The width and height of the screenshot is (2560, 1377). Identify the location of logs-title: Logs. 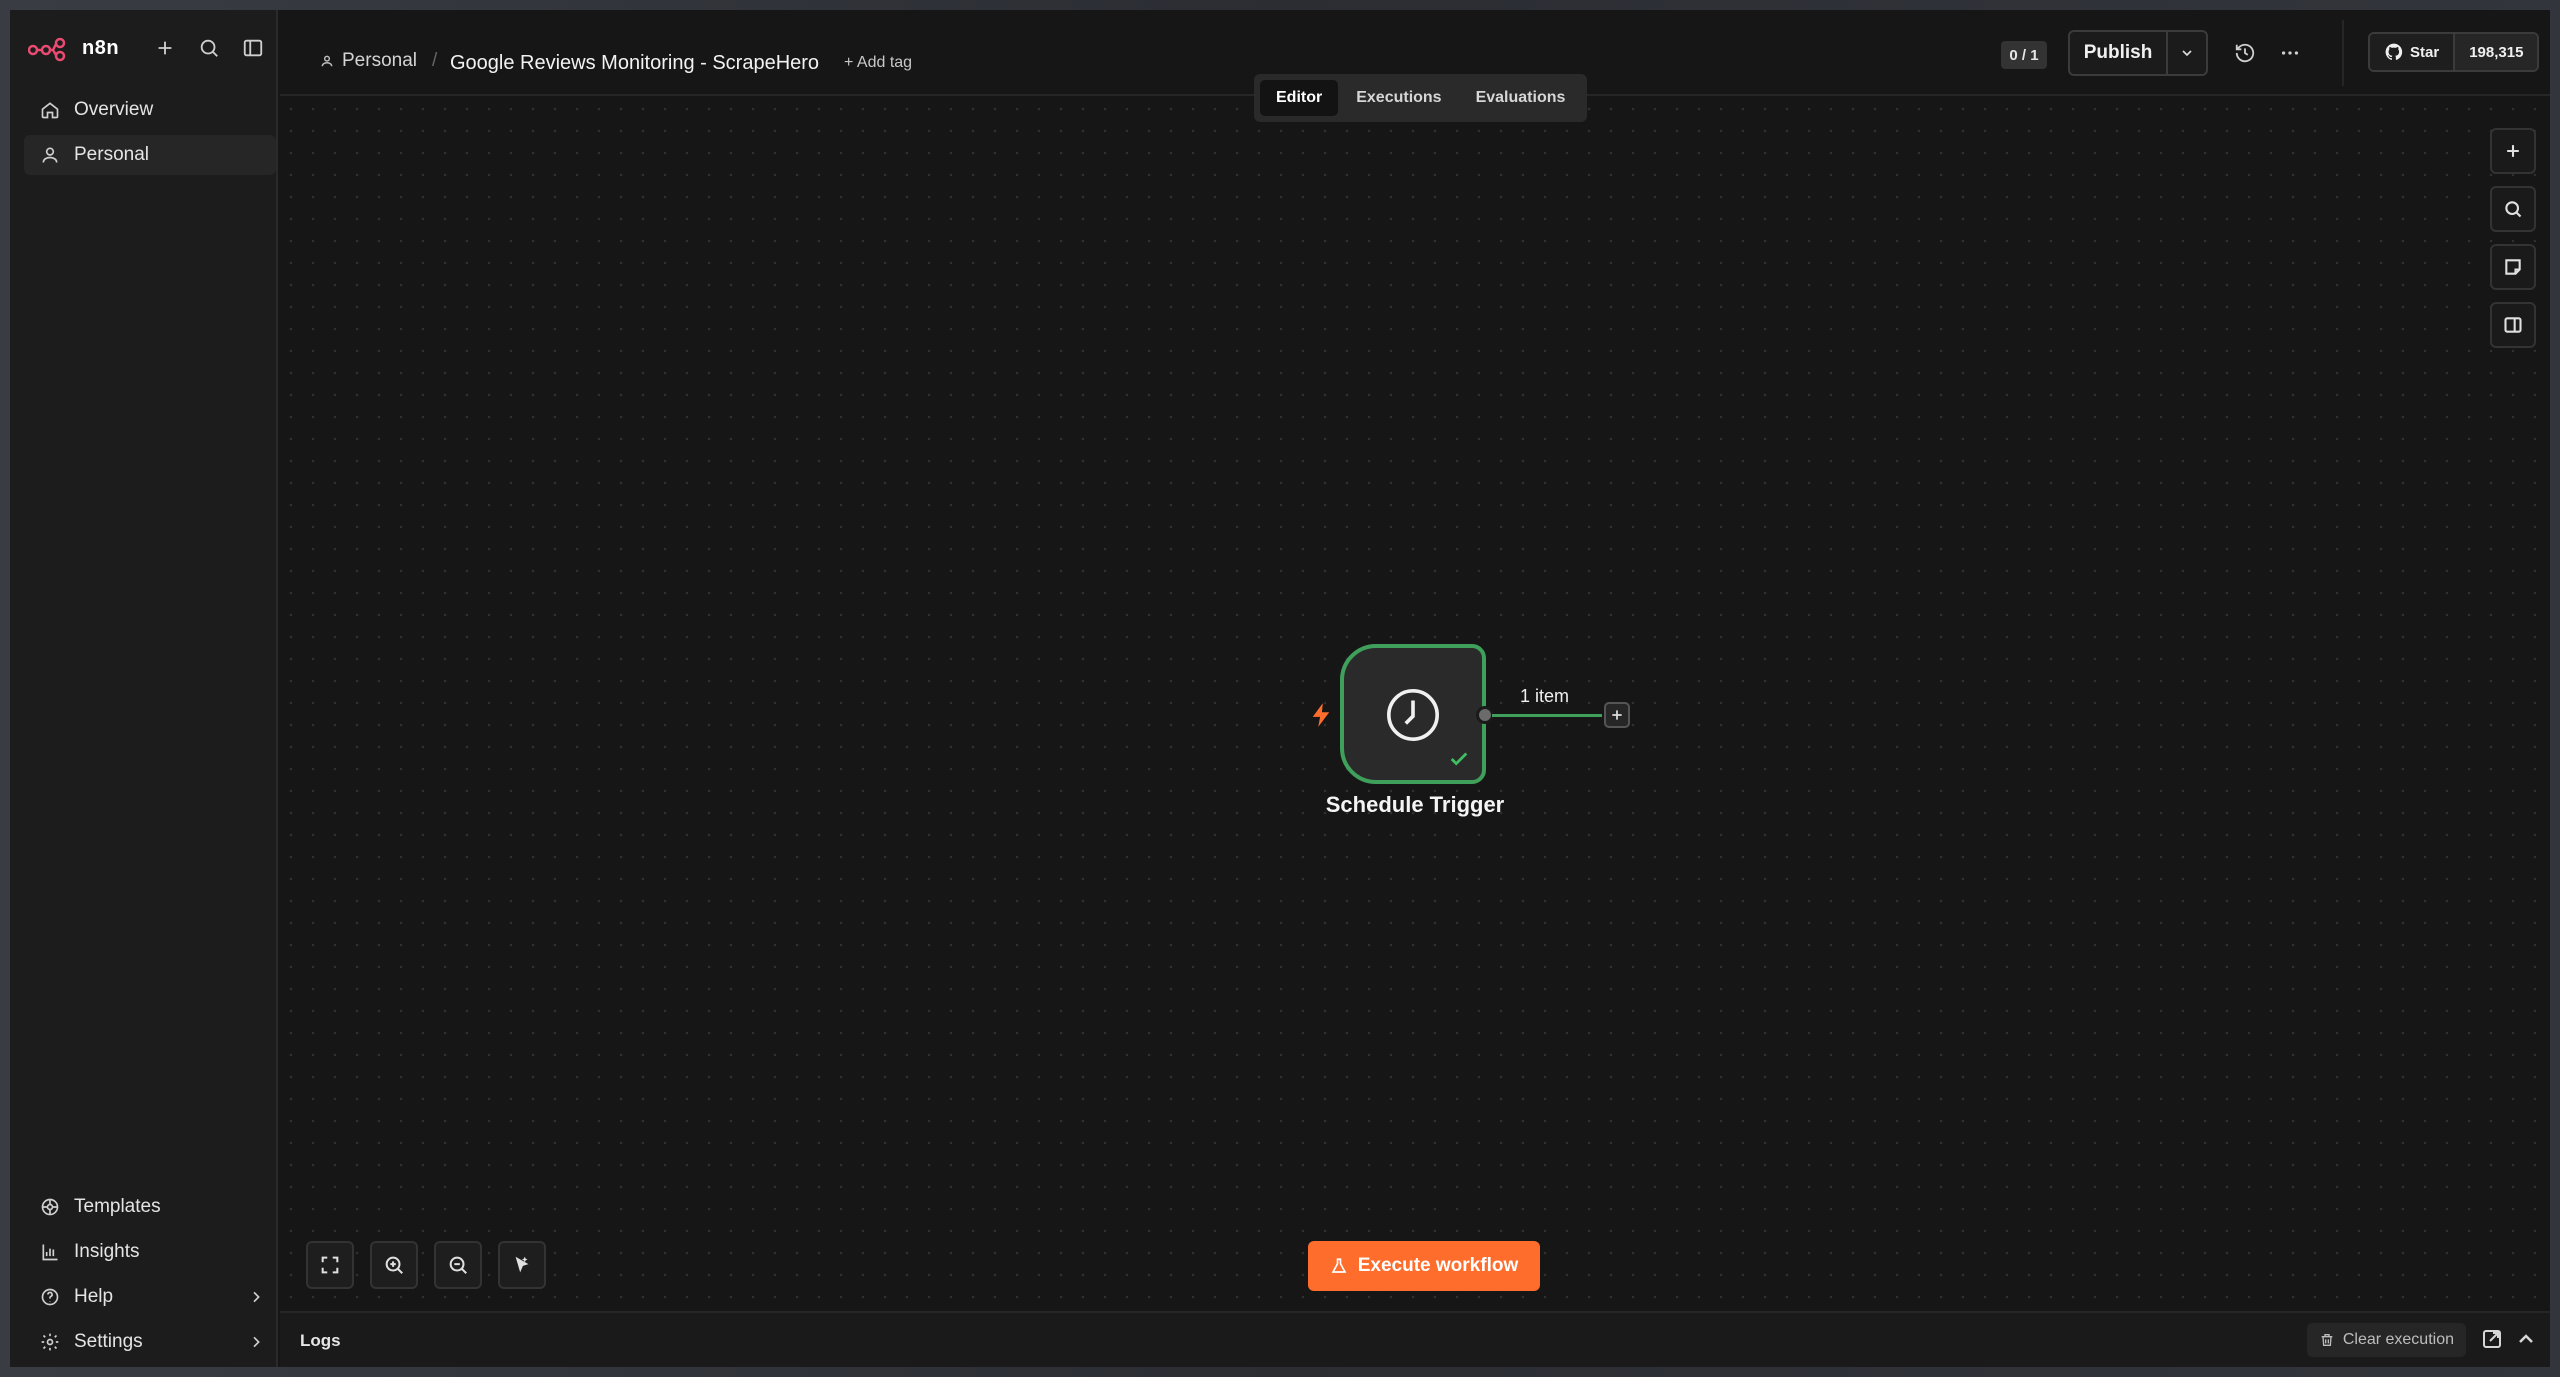
(320, 1340).